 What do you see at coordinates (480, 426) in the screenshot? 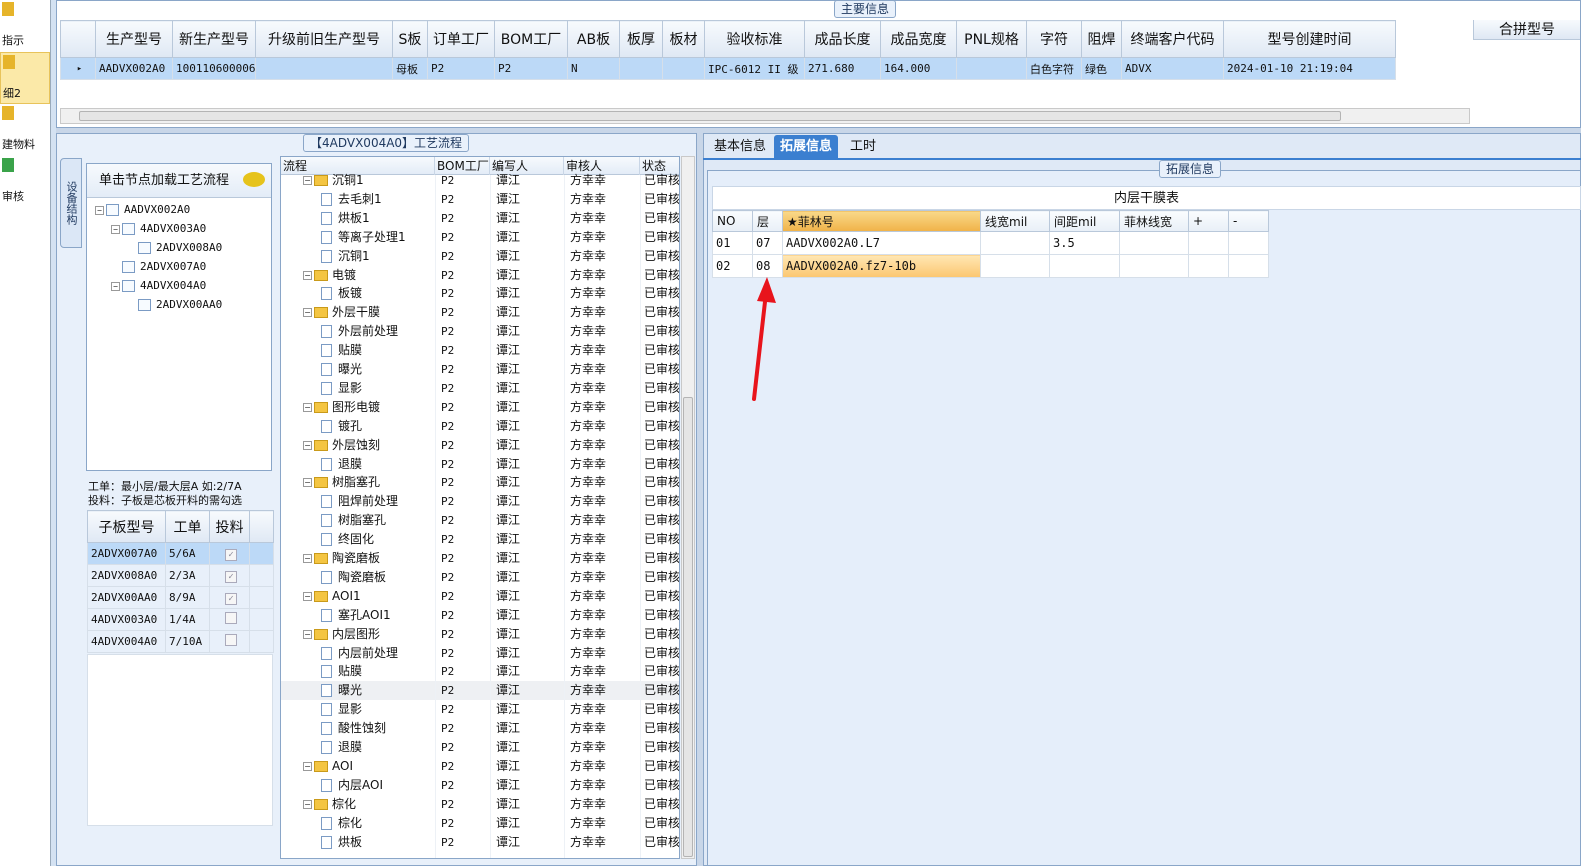
I see `flow-row: 镀孔 P2 谭江 方幸幸 已审核` at bounding box center [480, 426].